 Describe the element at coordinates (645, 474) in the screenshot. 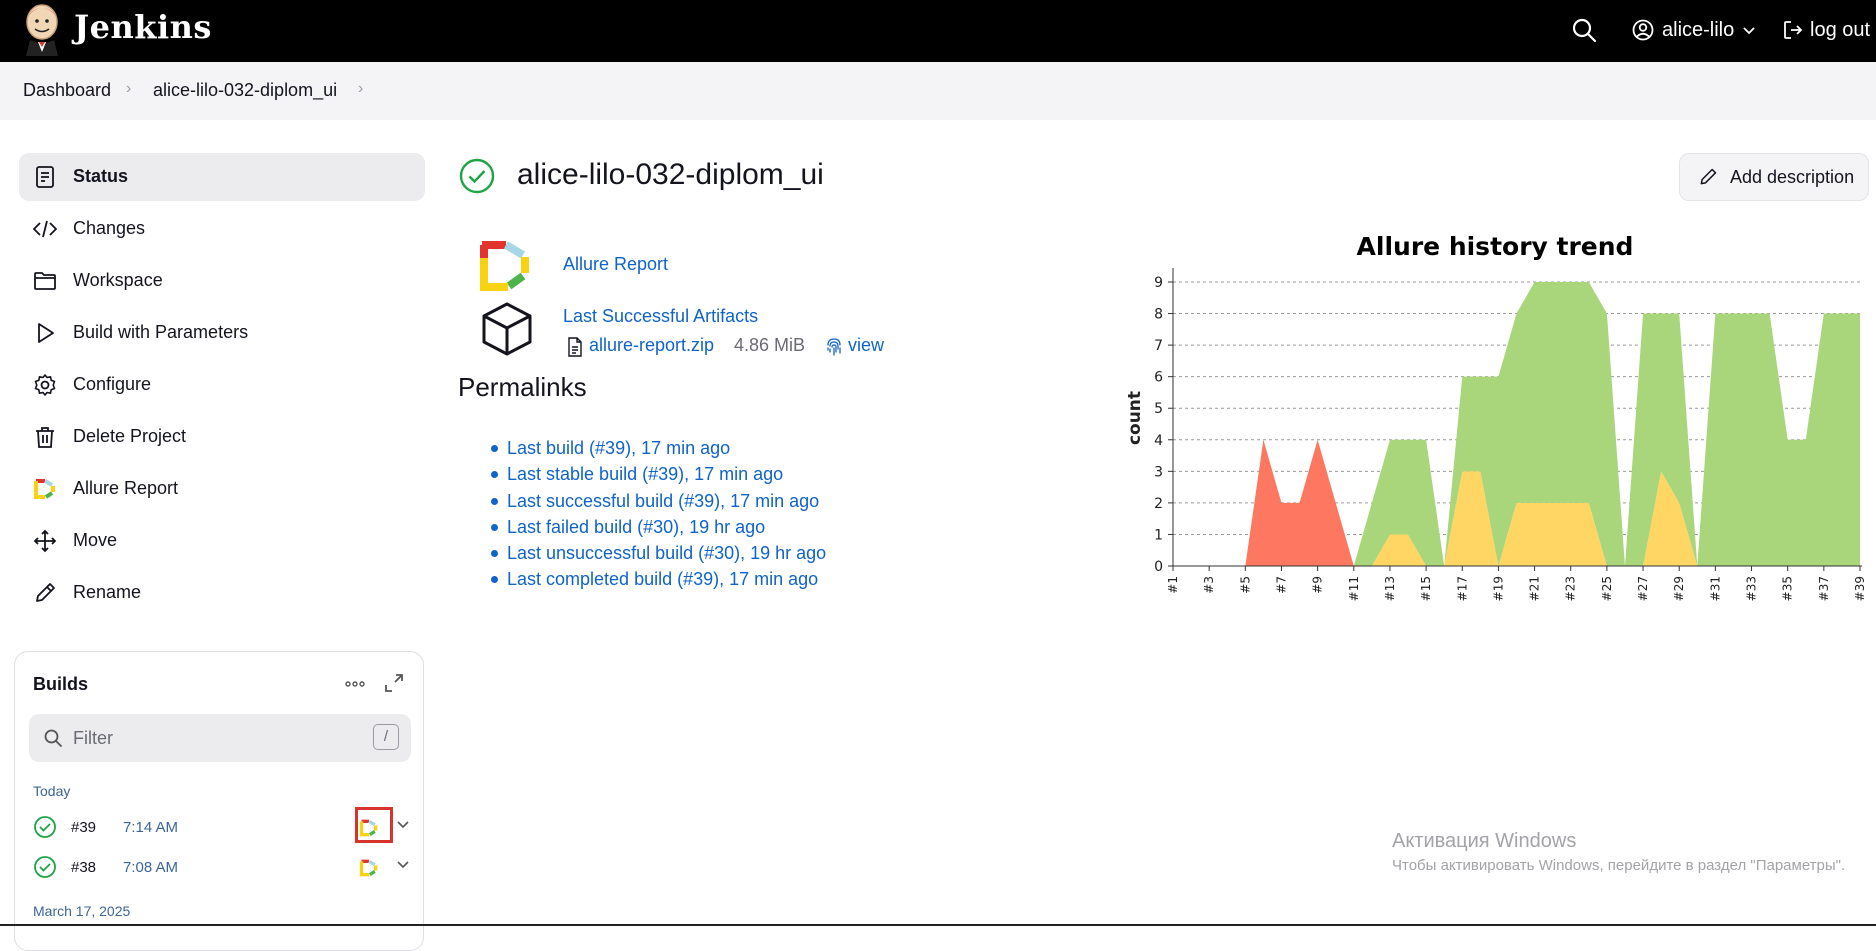

I see `permalink-last-stable-build: Last stable build (#39), 17 min ago` at that location.